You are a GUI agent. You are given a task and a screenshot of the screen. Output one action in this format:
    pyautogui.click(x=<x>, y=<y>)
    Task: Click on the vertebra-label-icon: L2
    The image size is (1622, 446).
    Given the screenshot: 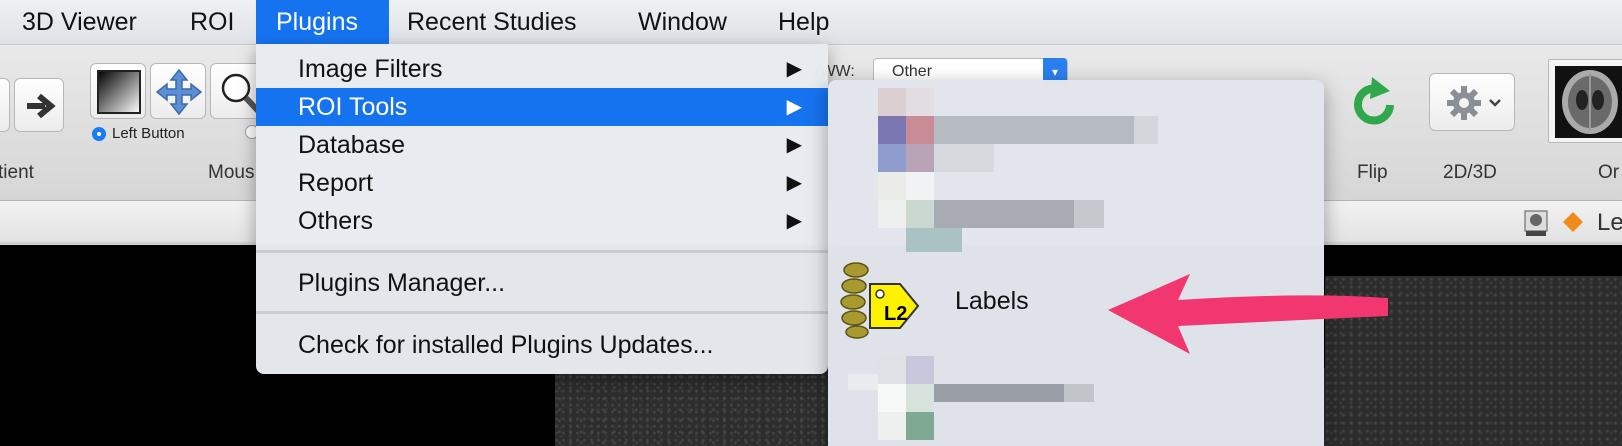 What is the action you would take?
    pyautogui.click(x=880, y=300)
    